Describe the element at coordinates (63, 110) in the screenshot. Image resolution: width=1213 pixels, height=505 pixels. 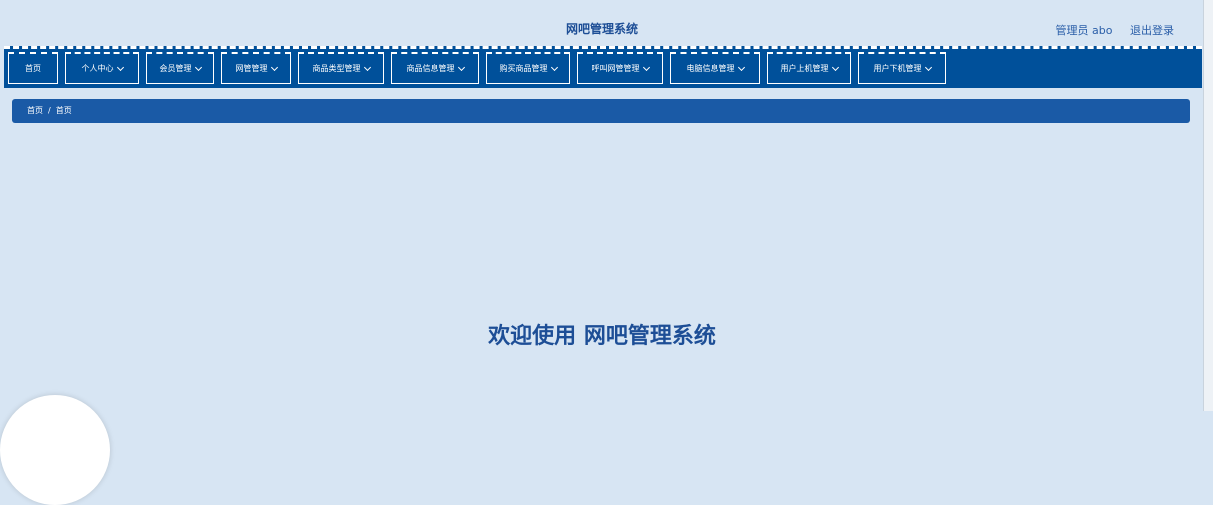
I see `breadcrumb-current: 首页` at that location.